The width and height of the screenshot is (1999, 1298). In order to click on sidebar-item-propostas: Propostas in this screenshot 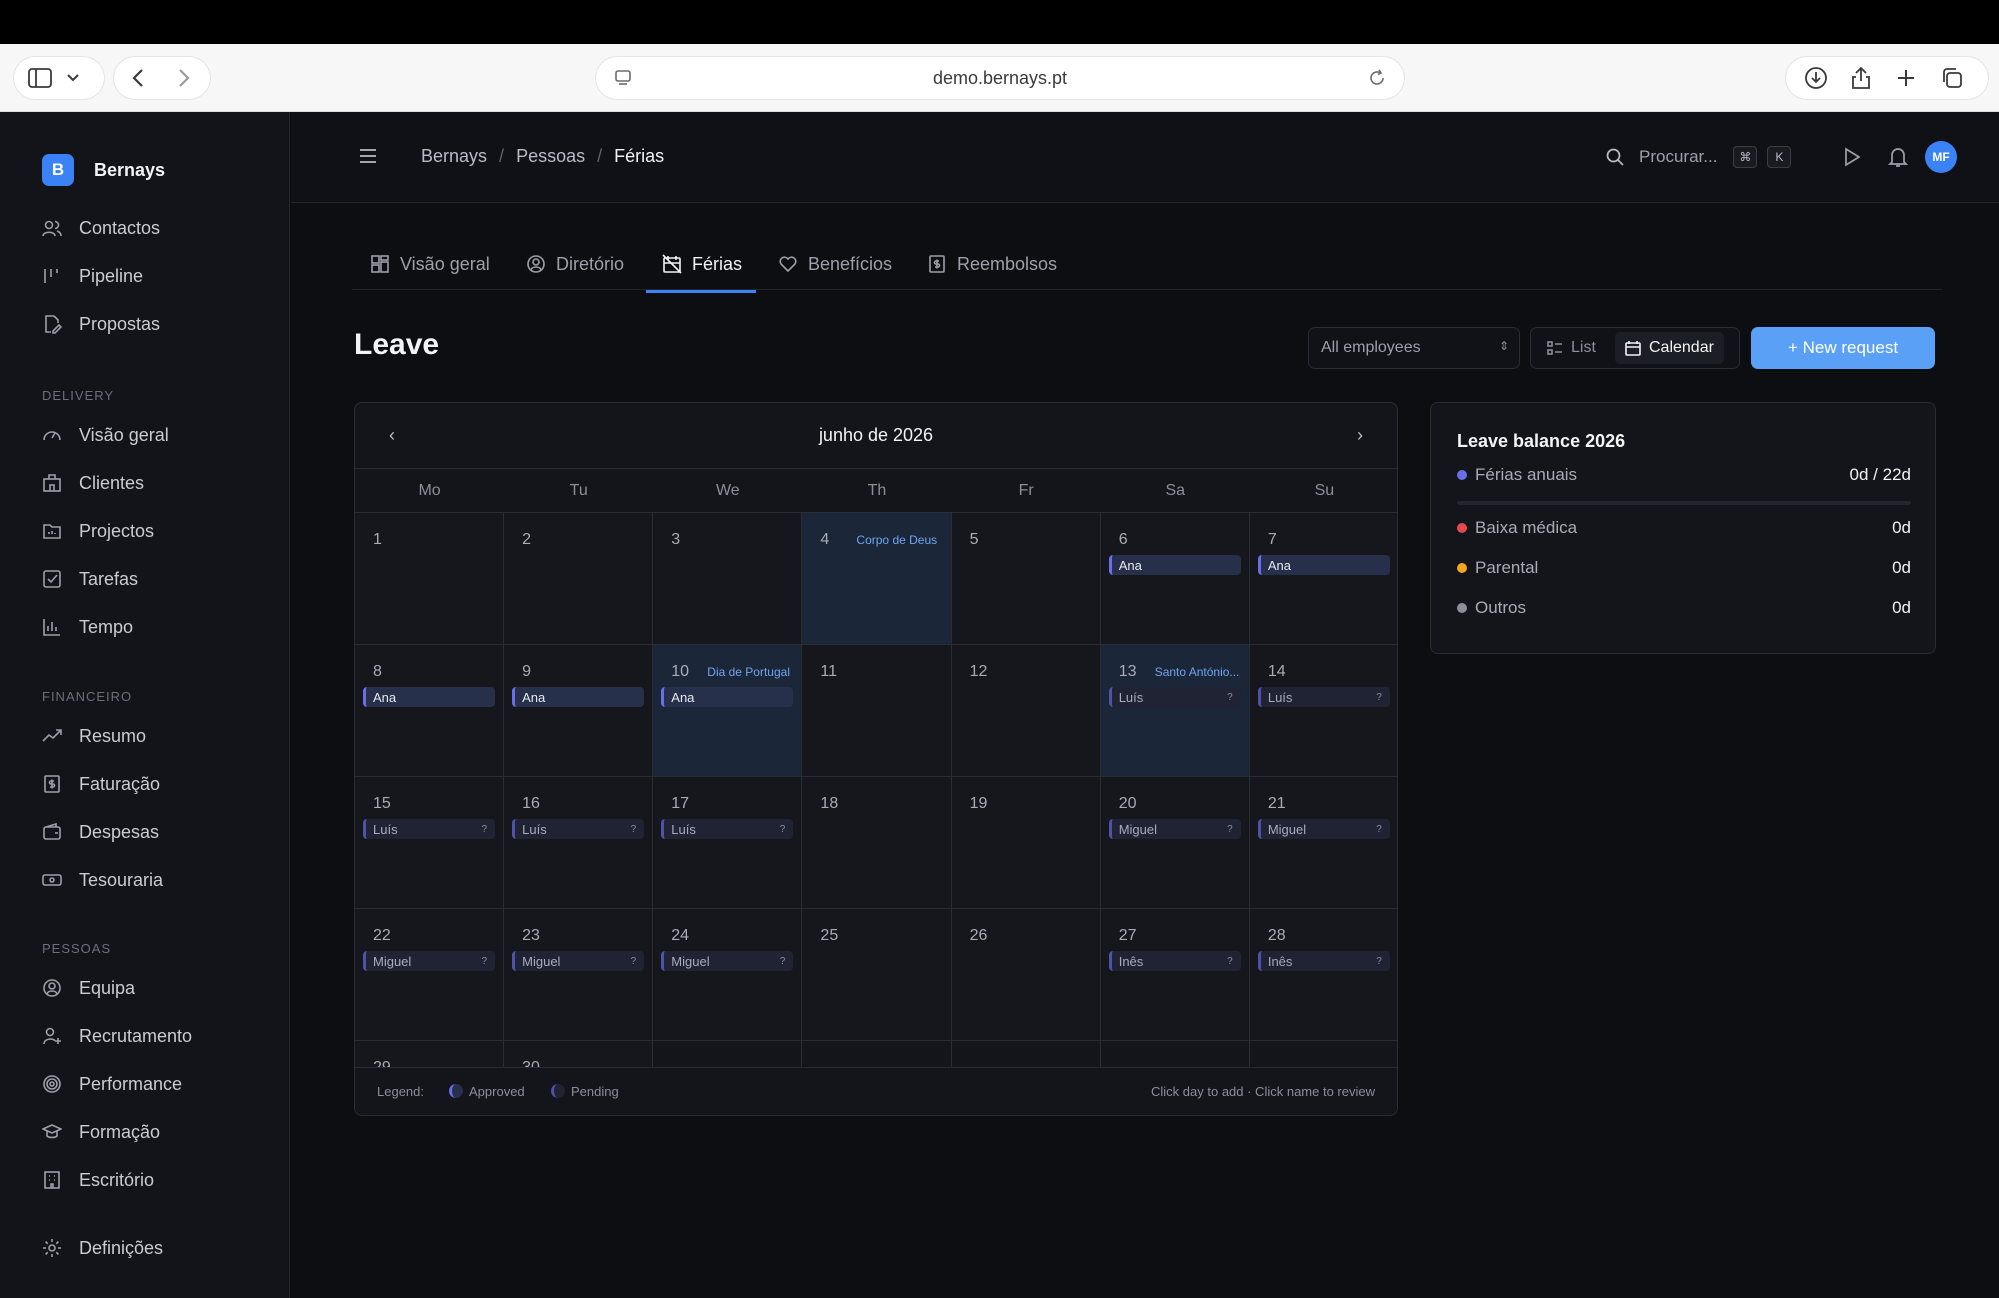, I will do `click(101, 324)`.